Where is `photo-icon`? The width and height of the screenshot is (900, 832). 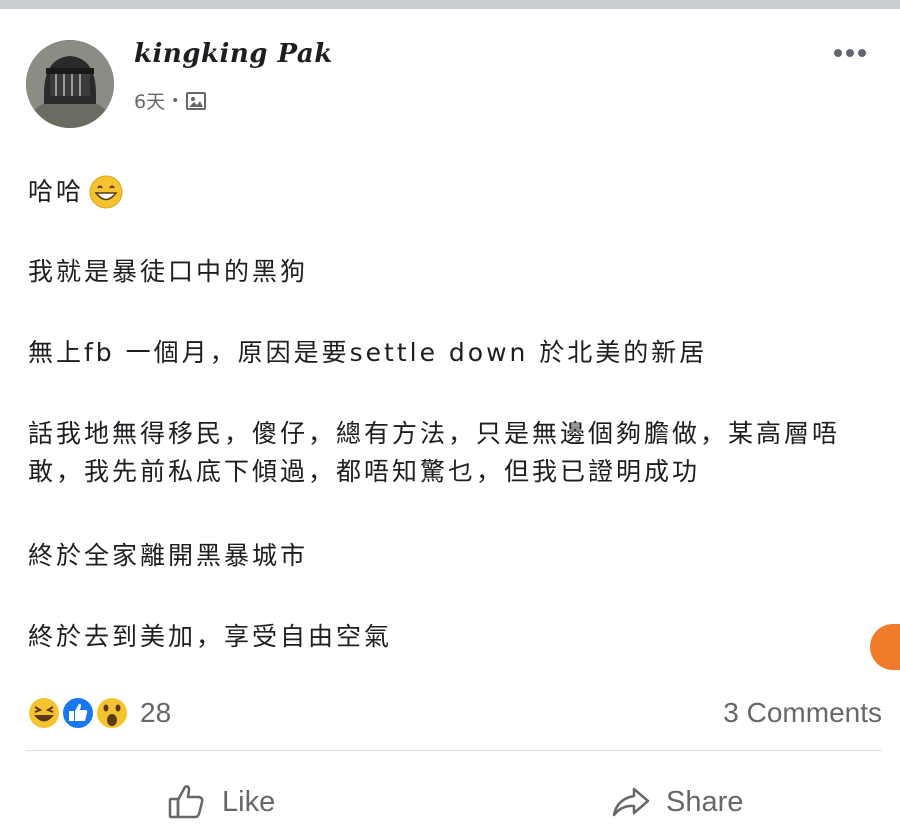 photo-icon is located at coordinates (196, 100).